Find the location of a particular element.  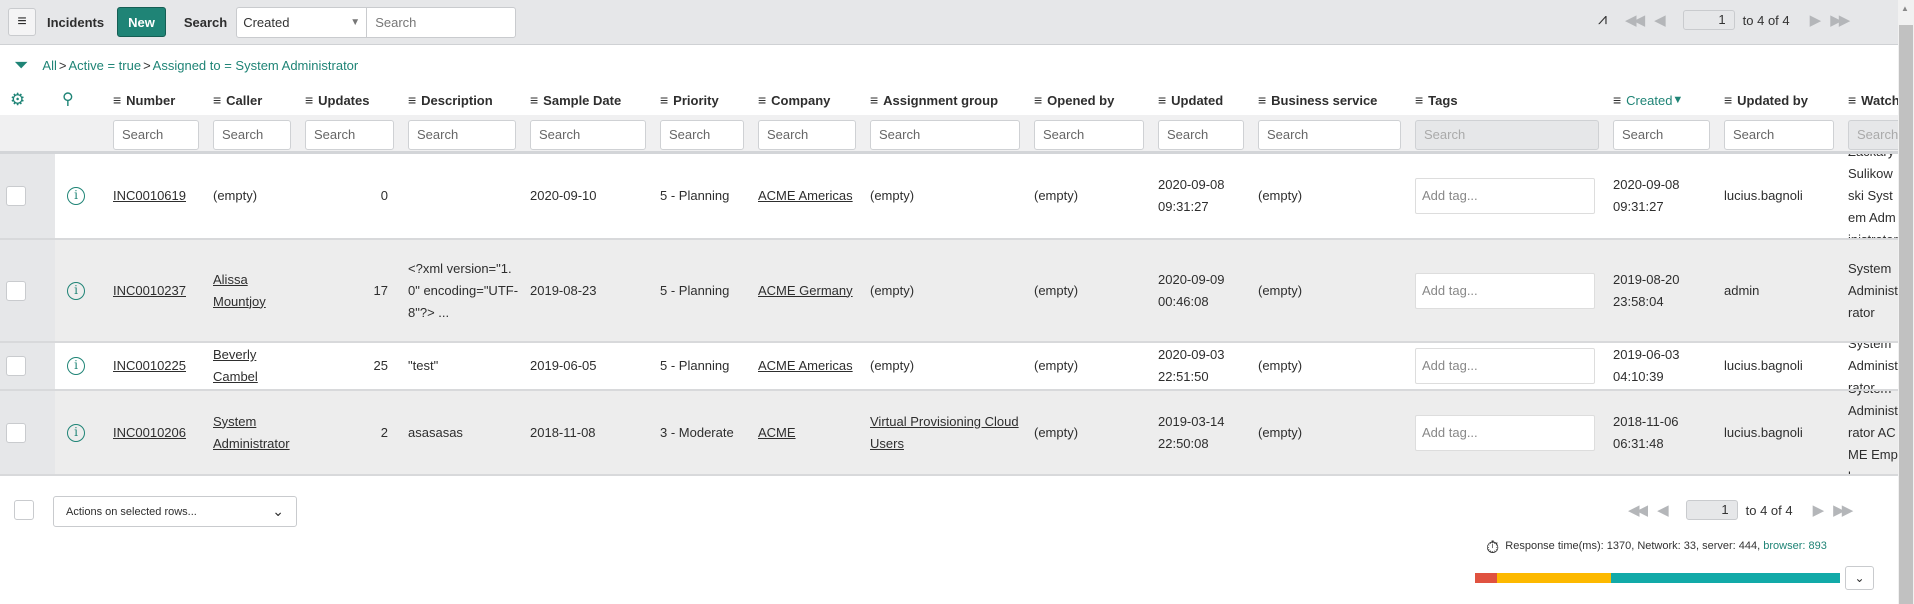

sample-date-value: 2018-11-08 is located at coordinates (563, 432).